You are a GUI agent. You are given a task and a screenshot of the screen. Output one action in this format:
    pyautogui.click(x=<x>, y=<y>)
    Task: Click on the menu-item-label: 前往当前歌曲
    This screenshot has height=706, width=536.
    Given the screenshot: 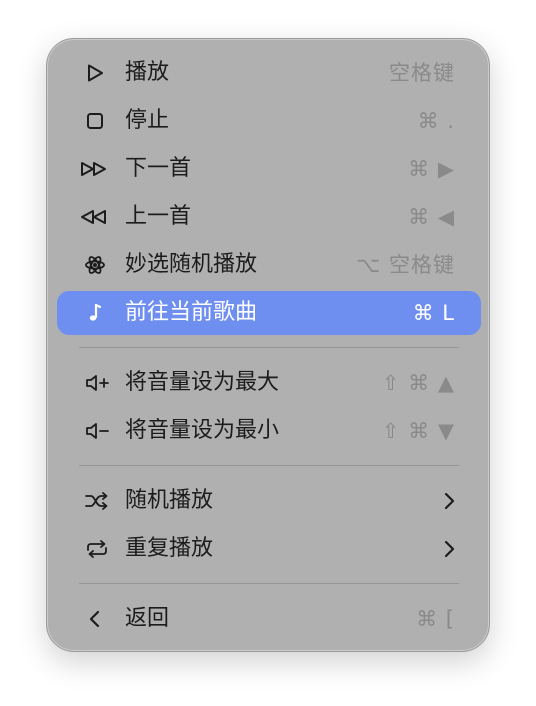 What is the action you would take?
    pyautogui.click(x=191, y=312)
    